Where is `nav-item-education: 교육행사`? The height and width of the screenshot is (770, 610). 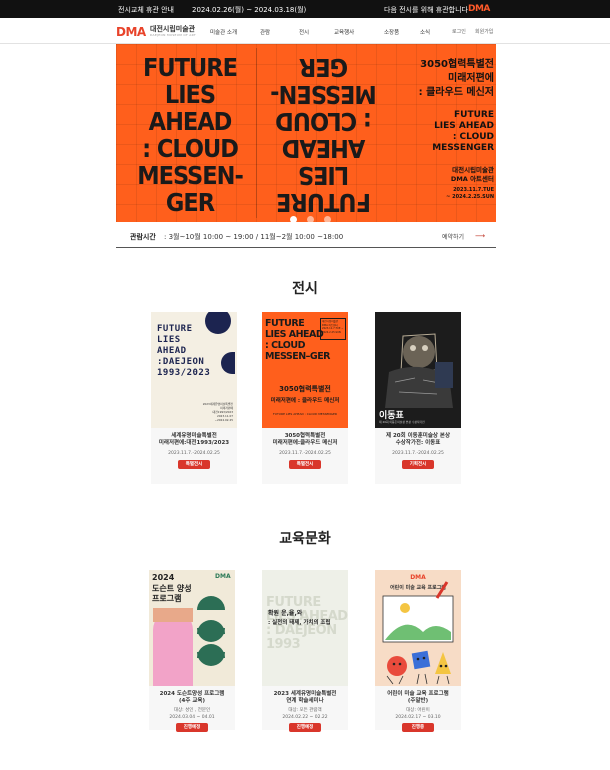 nav-item-education: 교육행사 is located at coordinates (344, 32).